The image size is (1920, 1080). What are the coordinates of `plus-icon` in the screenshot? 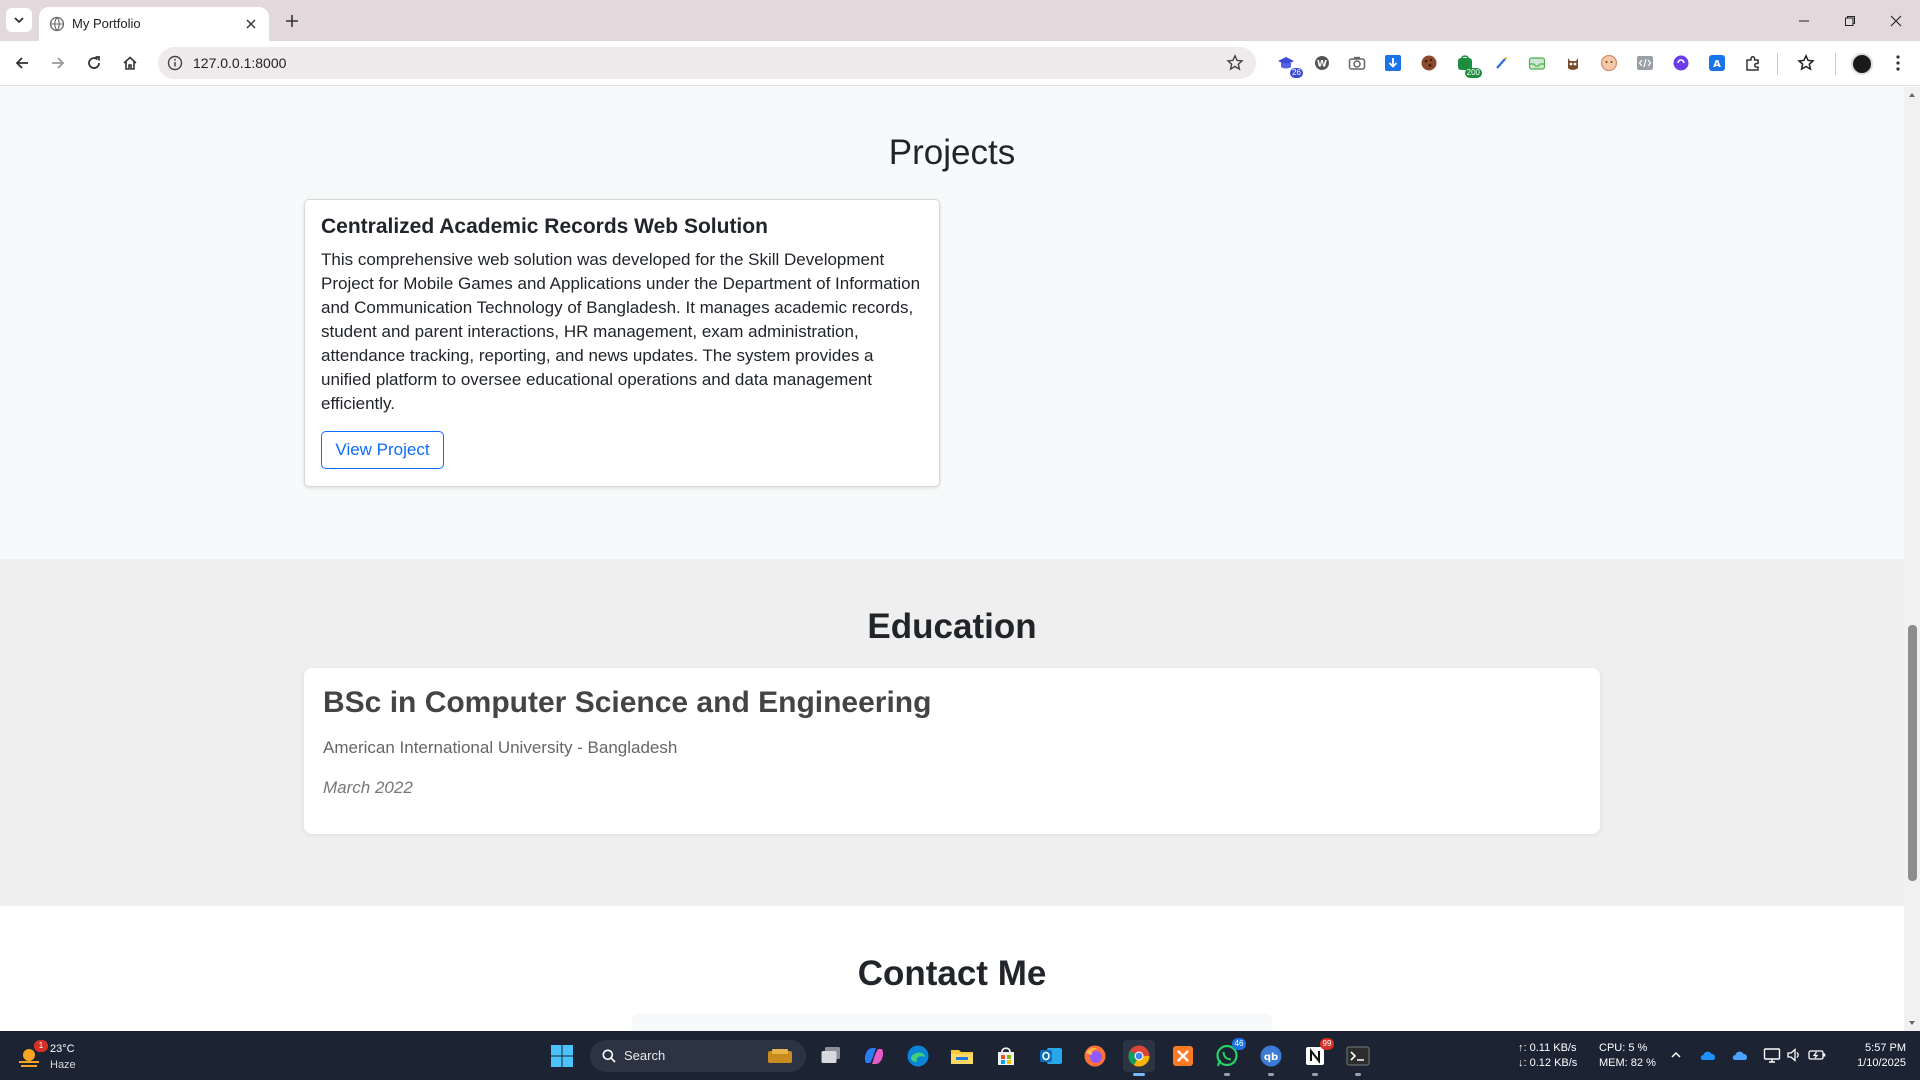 It's located at (292, 21).